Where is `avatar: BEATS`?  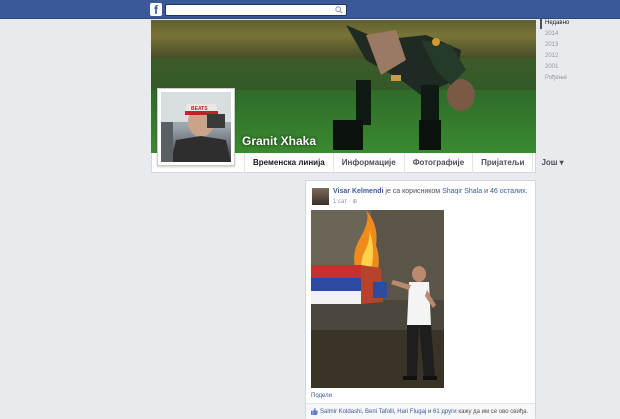 avatar: BEATS is located at coordinates (196, 127).